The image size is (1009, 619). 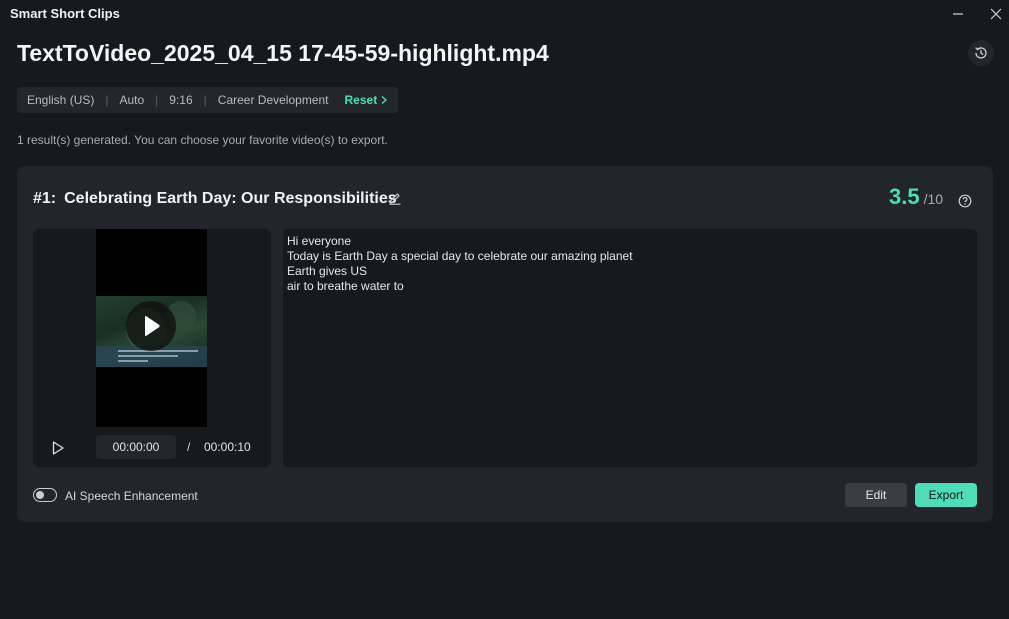 I want to click on video-preview, so click(x=151, y=328).